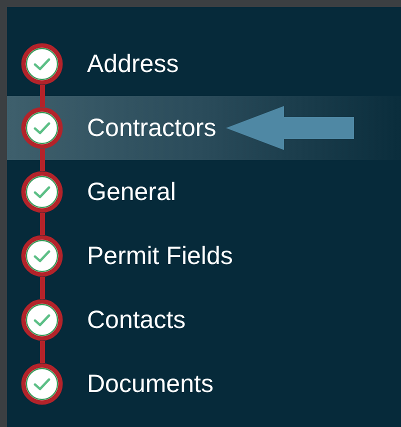 The width and height of the screenshot is (401, 427). I want to click on step-item: Address, so click(204, 64).